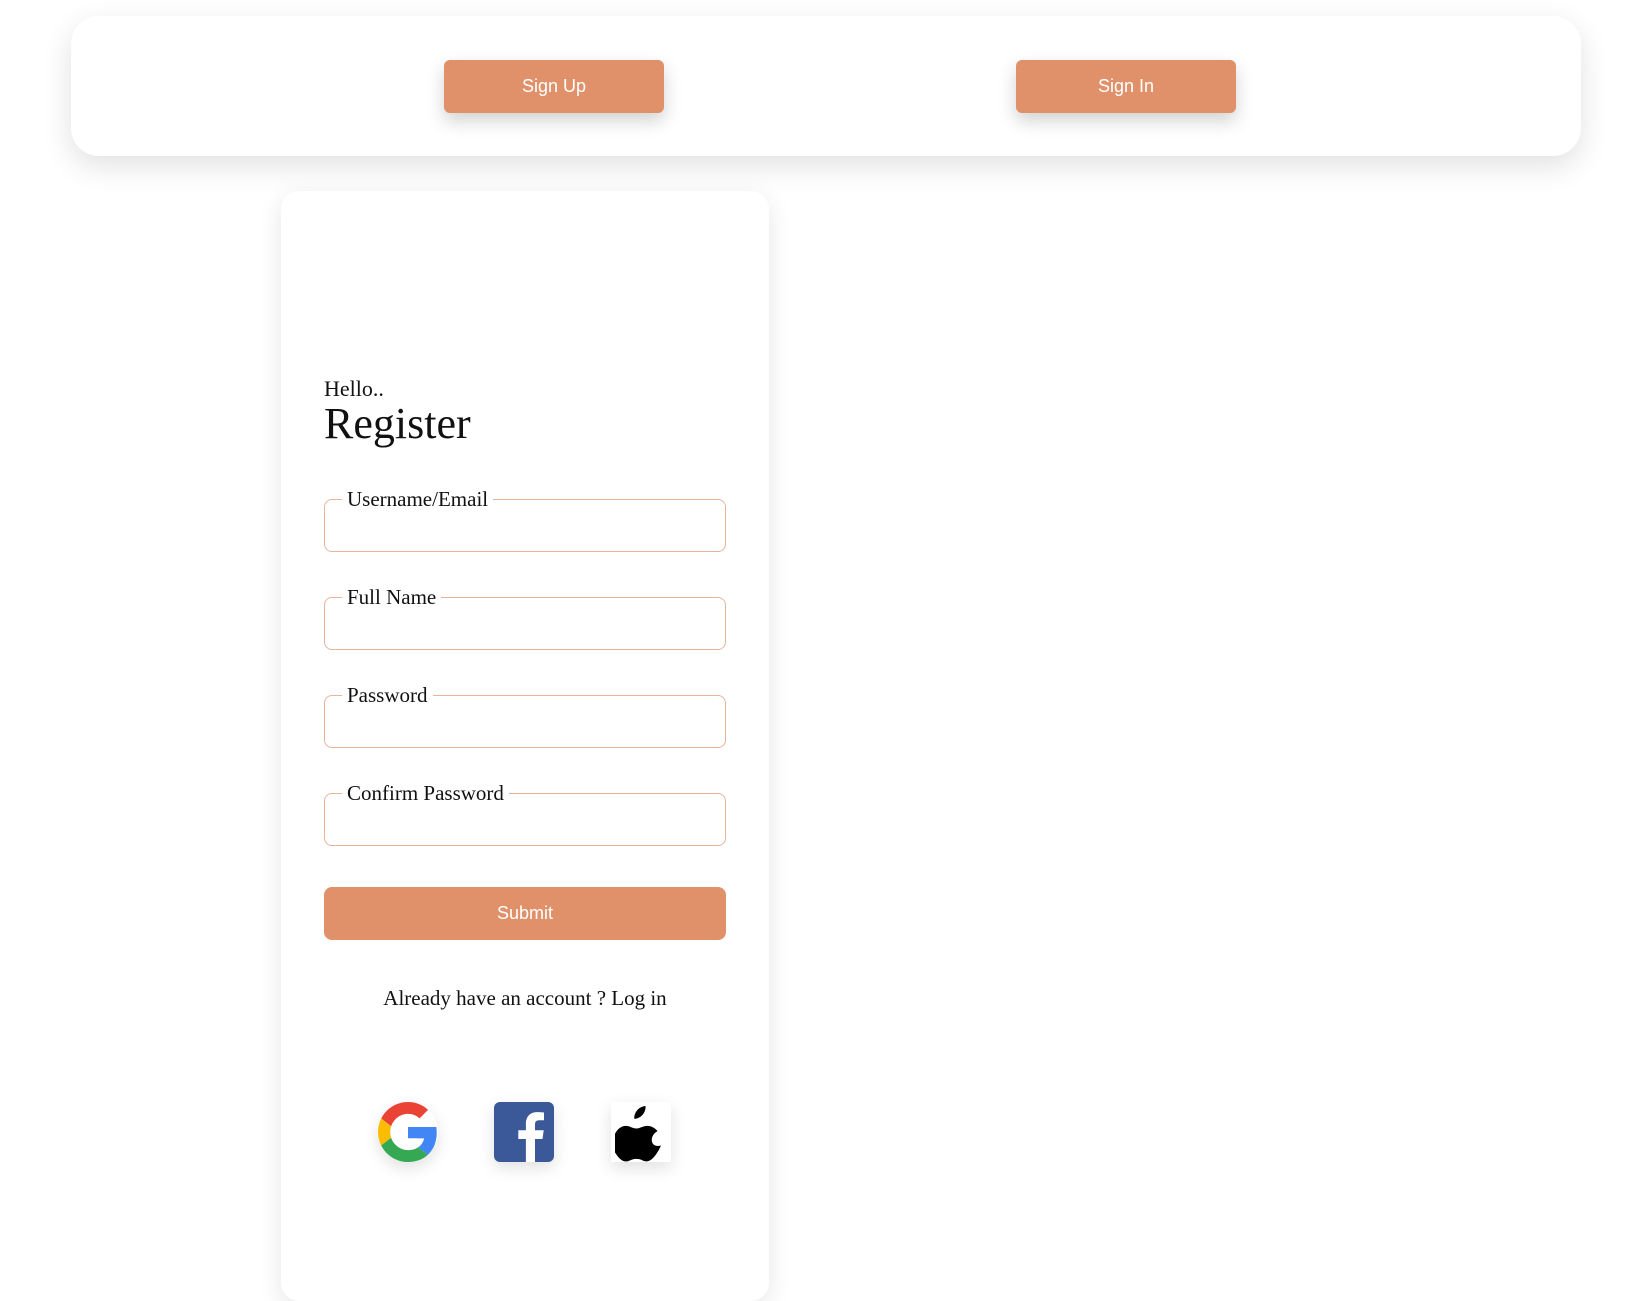  Describe the element at coordinates (525, 913) in the screenshot. I see `submit-button: Submit` at that location.